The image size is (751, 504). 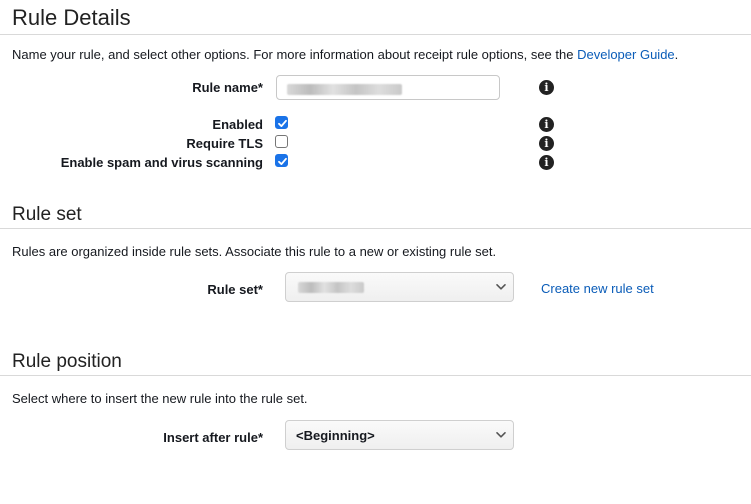 What do you see at coordinates (546, 162) in the screenshot?
I see `spam-scan-info-icon: i` at bounding box center [546, 162].